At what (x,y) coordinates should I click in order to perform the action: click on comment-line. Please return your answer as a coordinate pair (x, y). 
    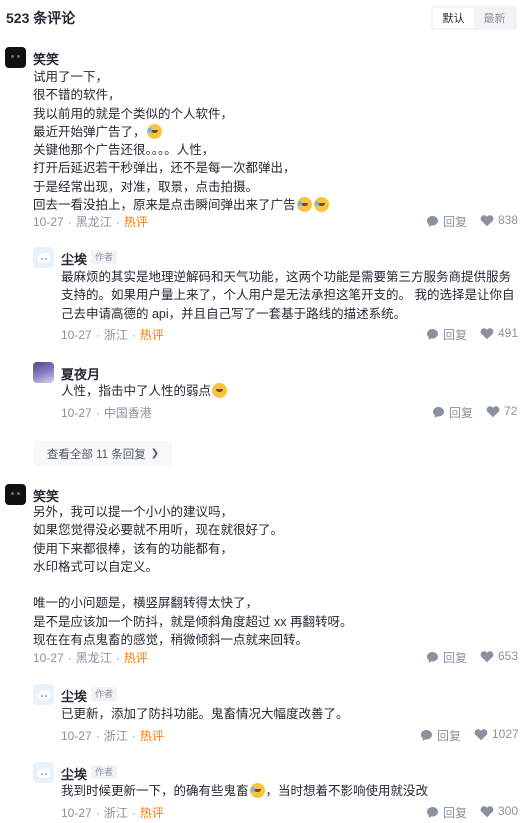
    Looking at the image, I should click on (192, 585).